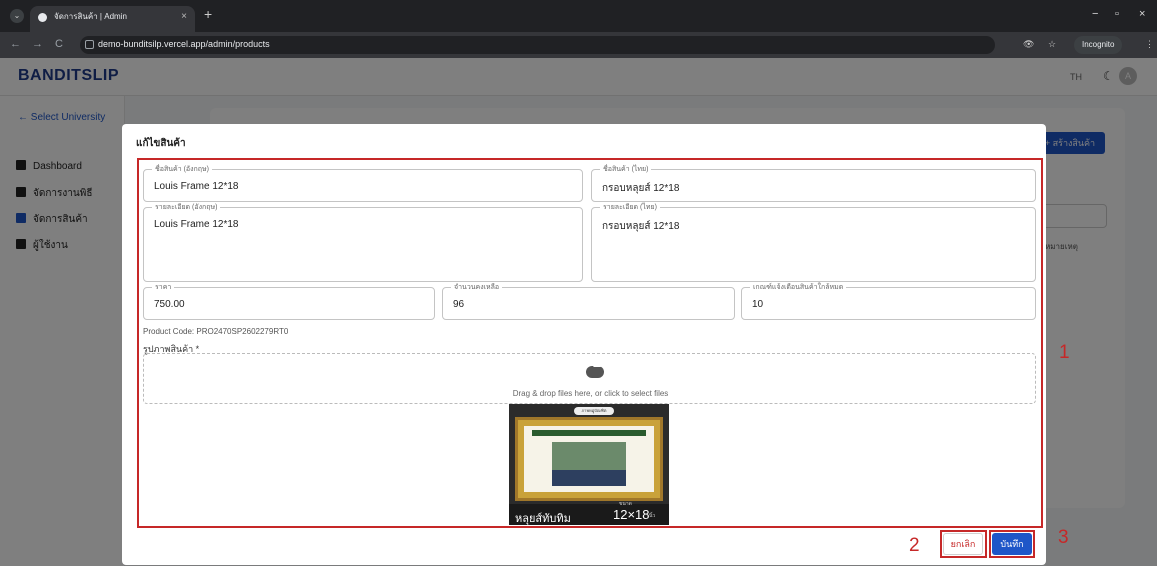 The width and height of the screenshot is (1157, 566). What do you see at coordinates (459, 304) in the screenshot?
I see `field-value: 96` at bounding box center [459, 304].